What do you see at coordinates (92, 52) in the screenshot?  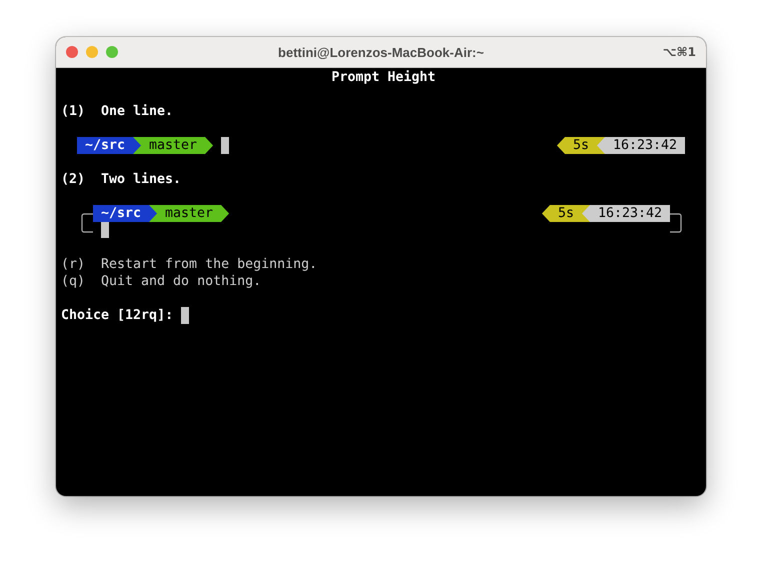 I see `minimize-button` at bounding box center [92, 52].